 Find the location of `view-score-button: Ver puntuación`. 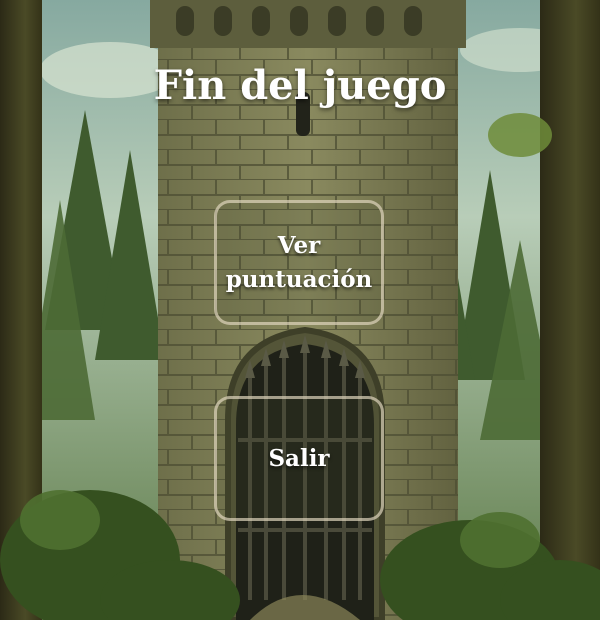

view-score-button: Ver puntuación is located at coordinates (299, 262).